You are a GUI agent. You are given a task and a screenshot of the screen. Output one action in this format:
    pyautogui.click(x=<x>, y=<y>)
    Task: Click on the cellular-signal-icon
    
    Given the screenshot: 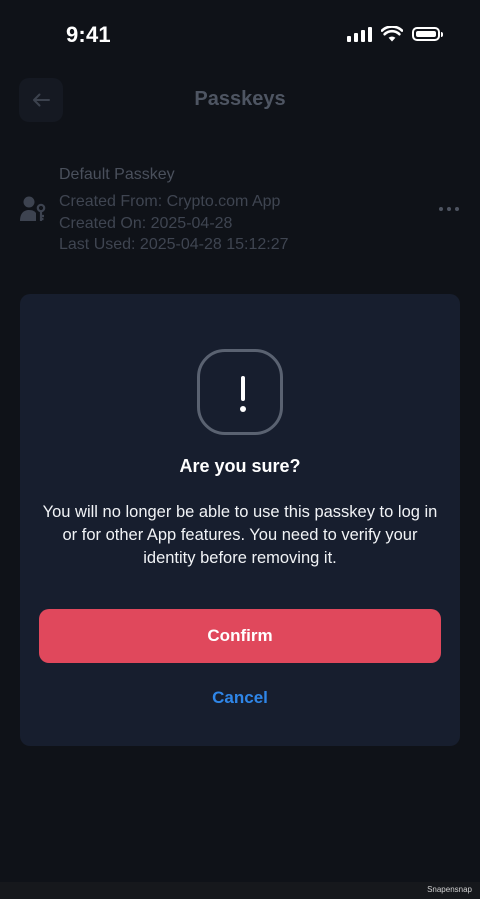 What is the action you would take?
    pyautogui.click(x=359, y=34)
    